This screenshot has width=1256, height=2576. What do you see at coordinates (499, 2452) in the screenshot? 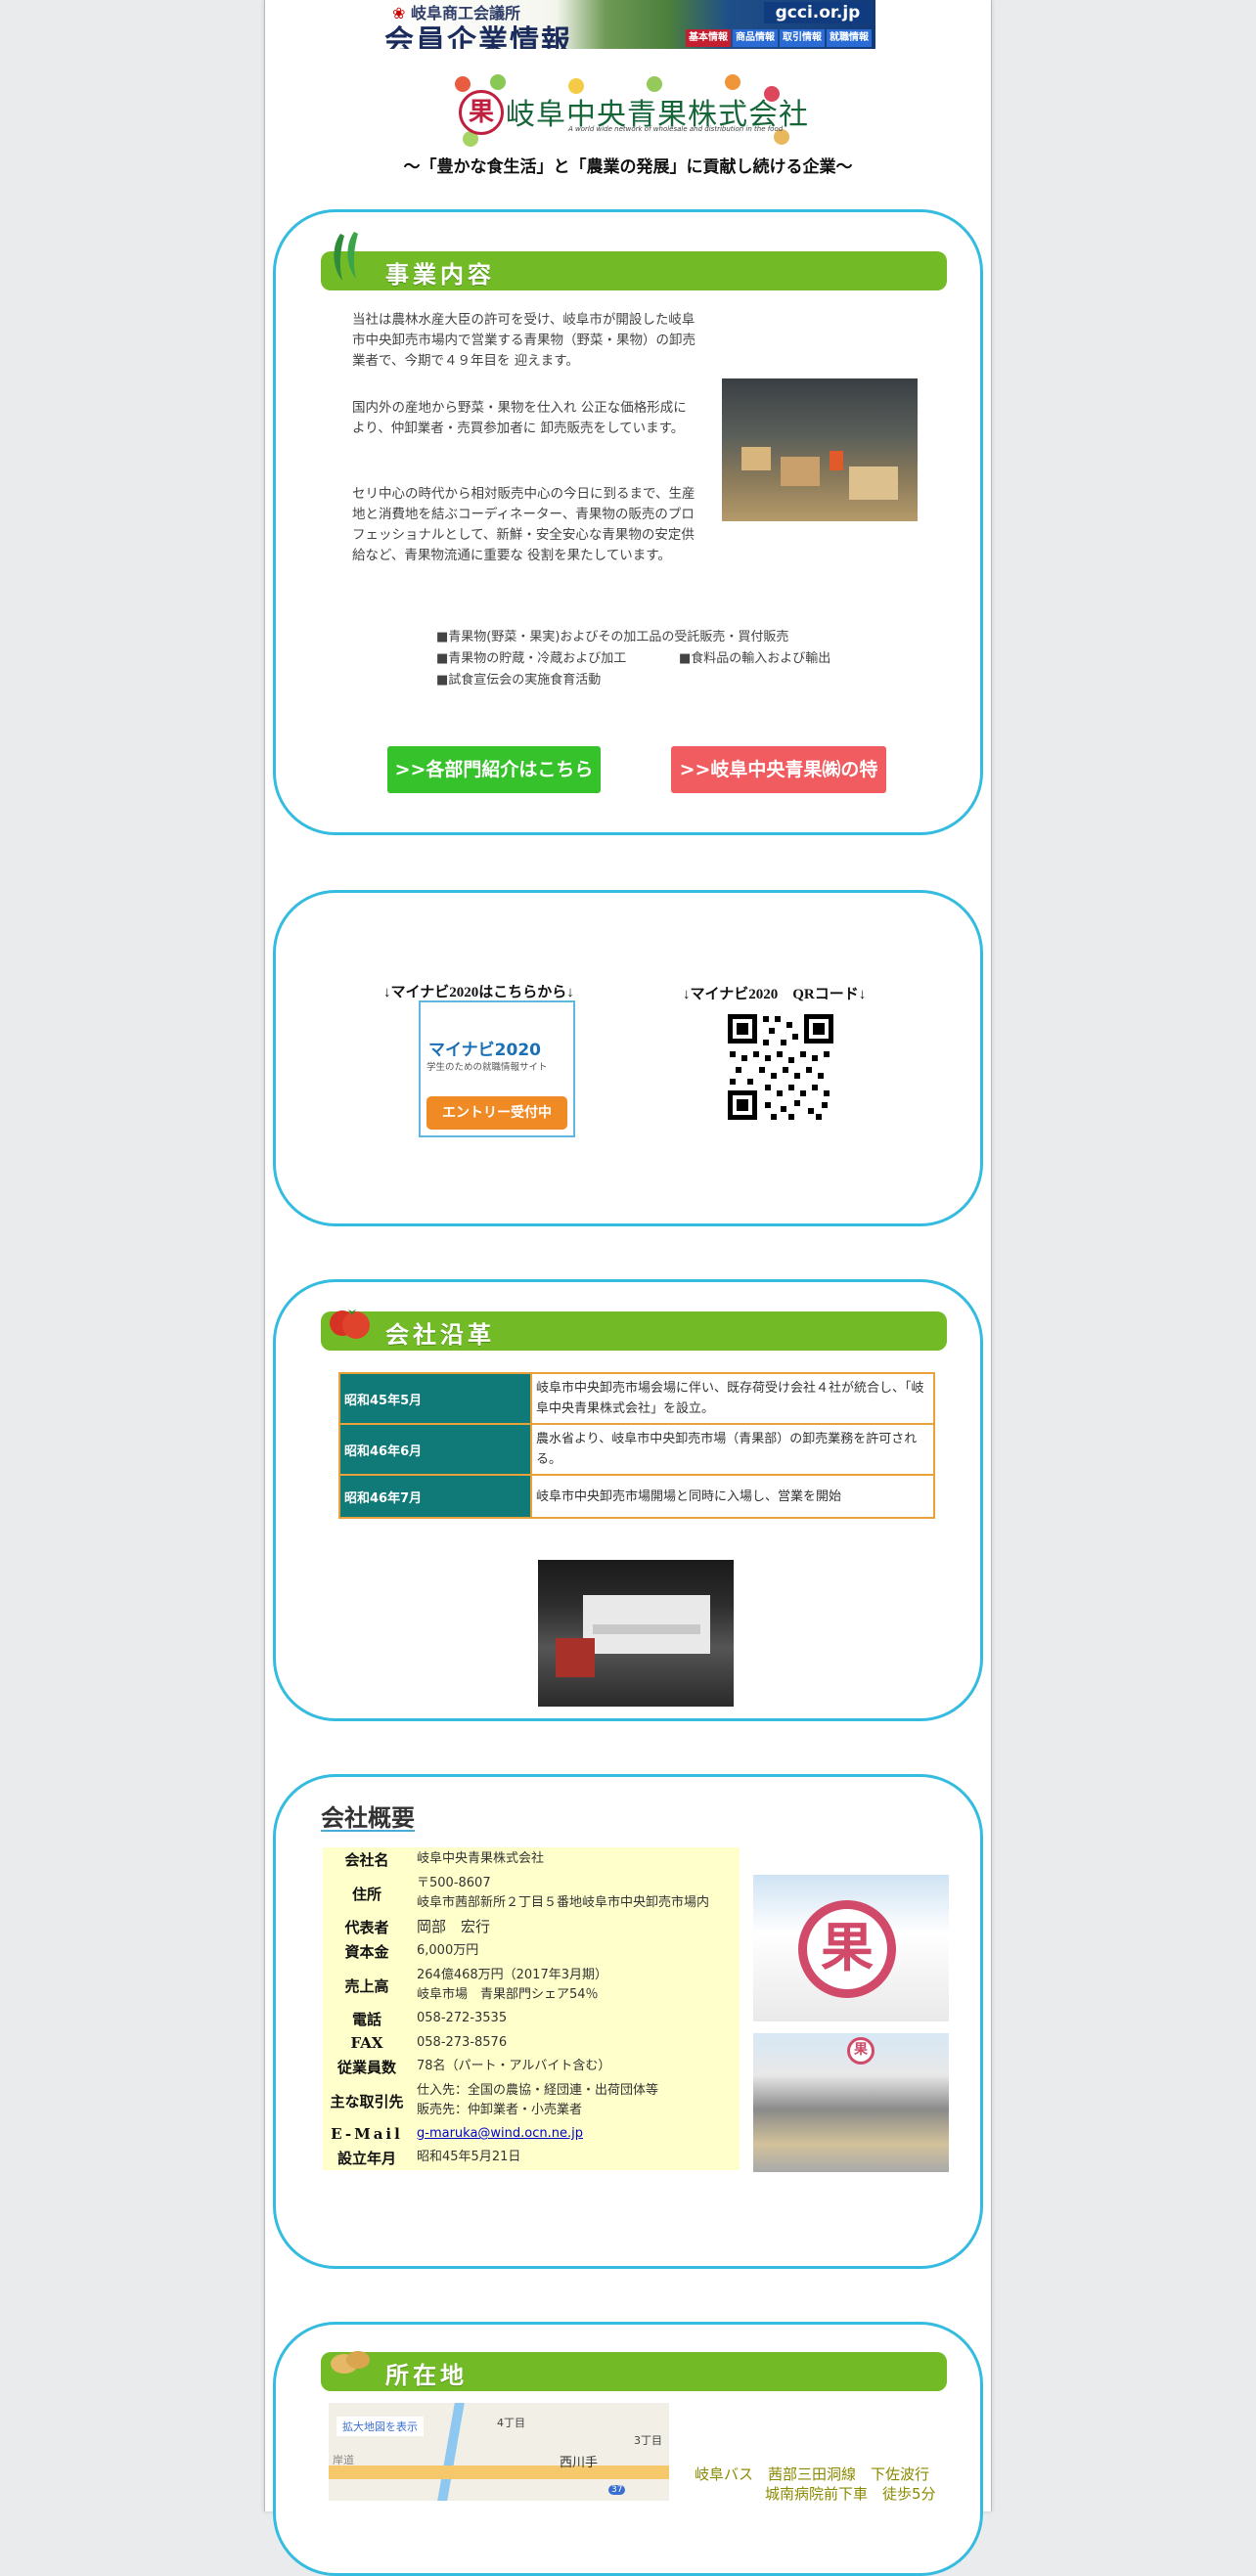
I see `location-map: 拡大地図を表示 4丁目 3丁目 西川手 岸道 37` at bounding box center [499, 2452].